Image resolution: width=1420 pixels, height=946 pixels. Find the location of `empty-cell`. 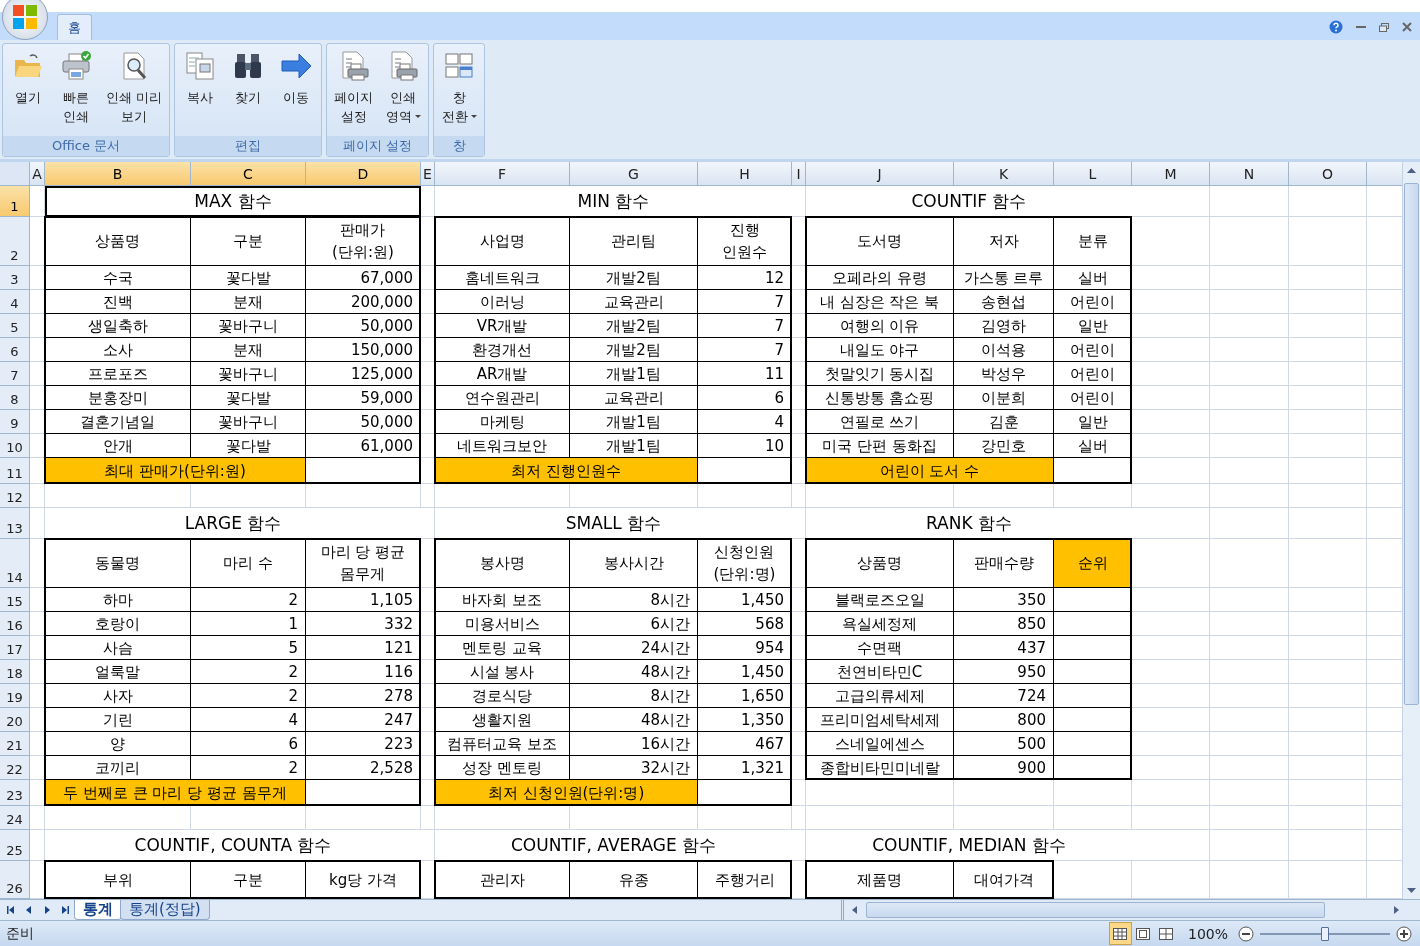

empty-cell is located at coordinates (799, 496).